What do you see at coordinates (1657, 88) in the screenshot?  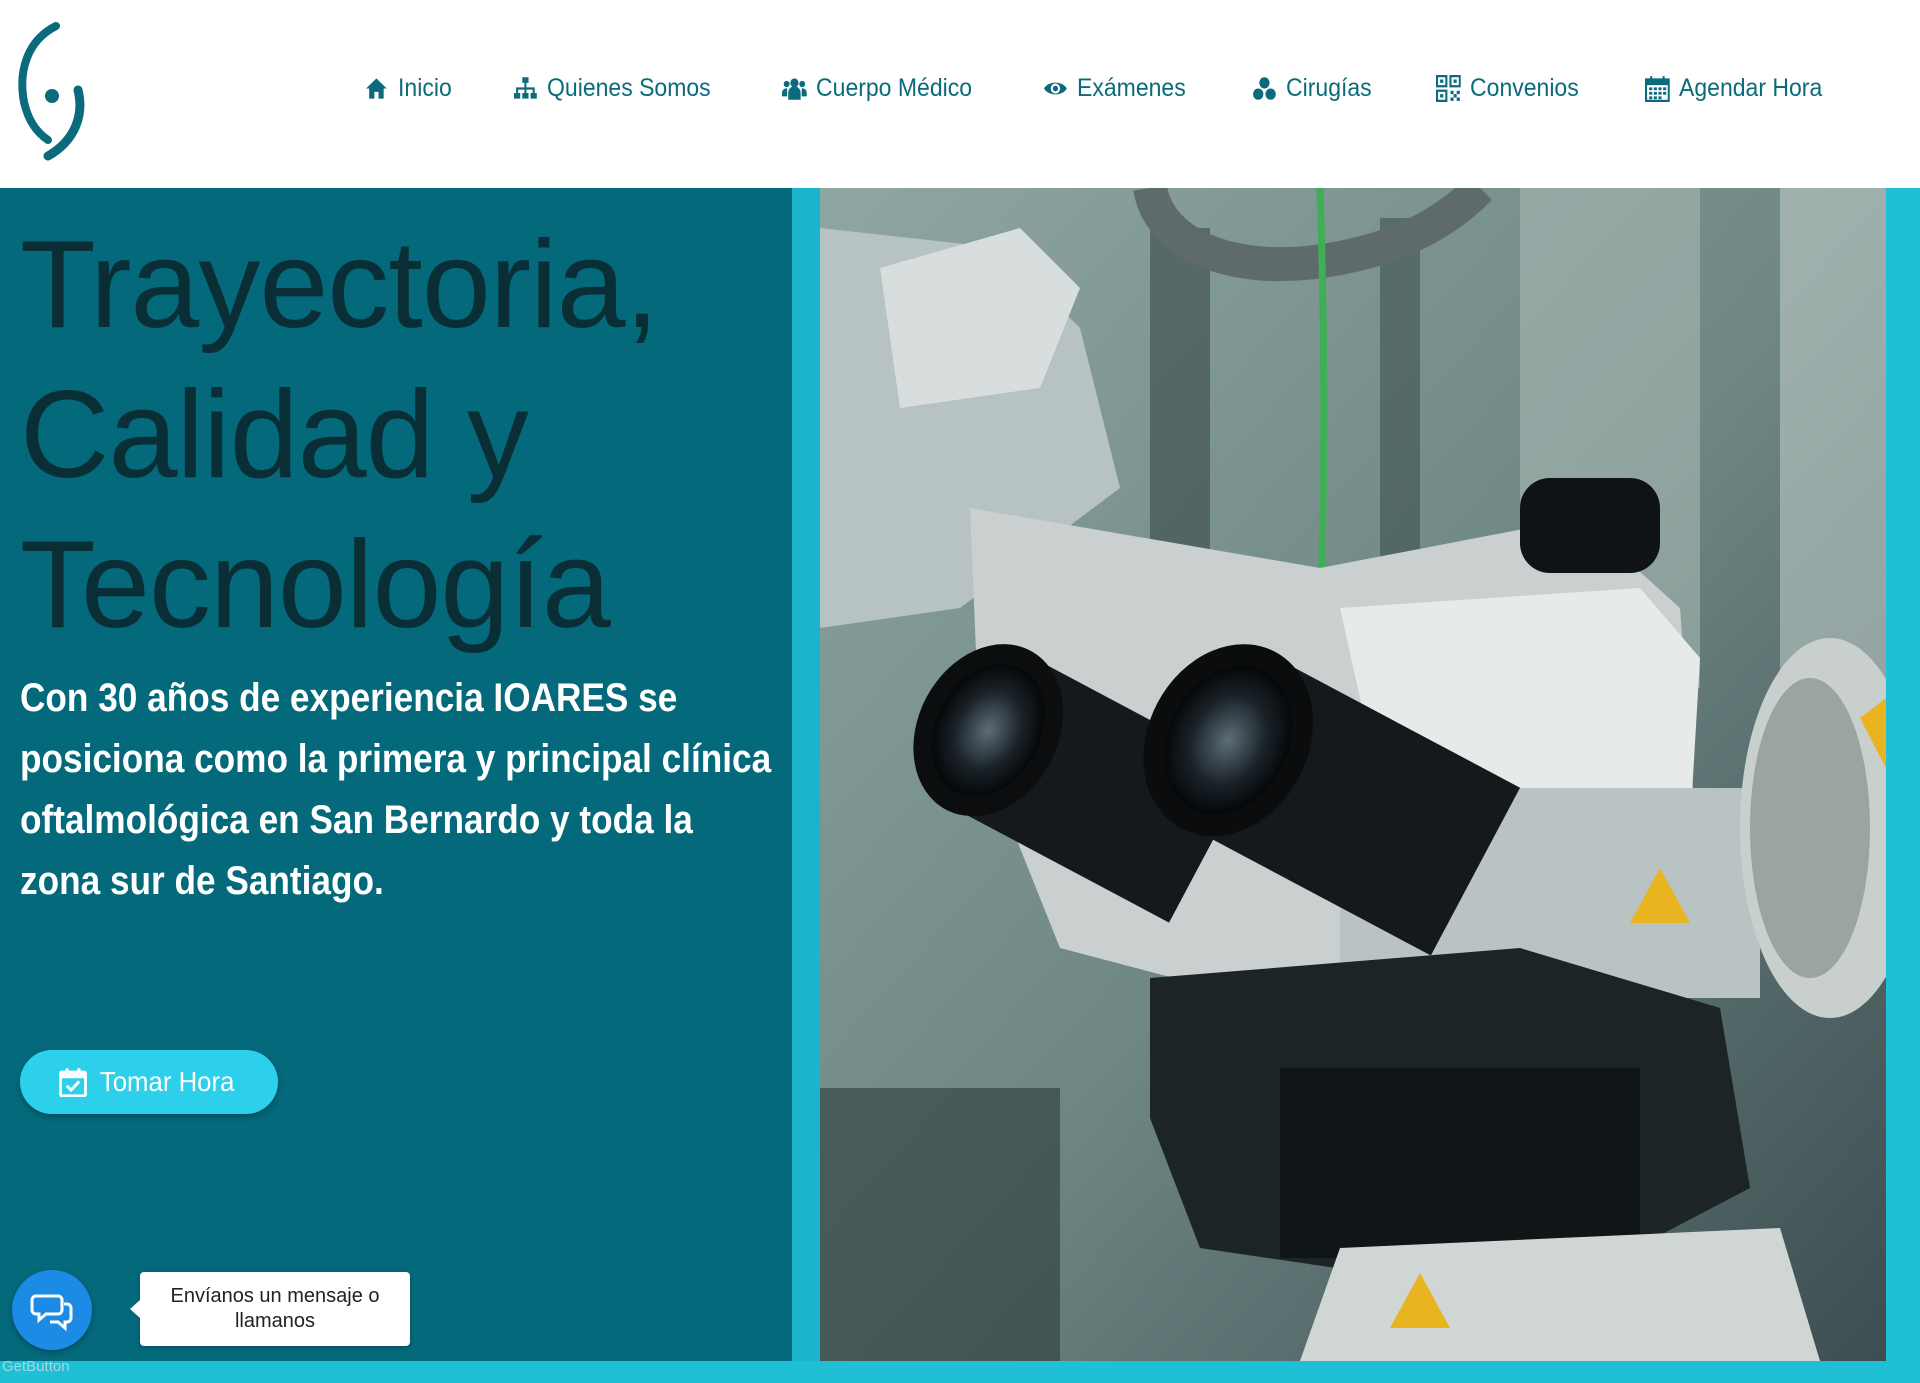 I see `calendar-icon` at bounding box center [1657, 88].